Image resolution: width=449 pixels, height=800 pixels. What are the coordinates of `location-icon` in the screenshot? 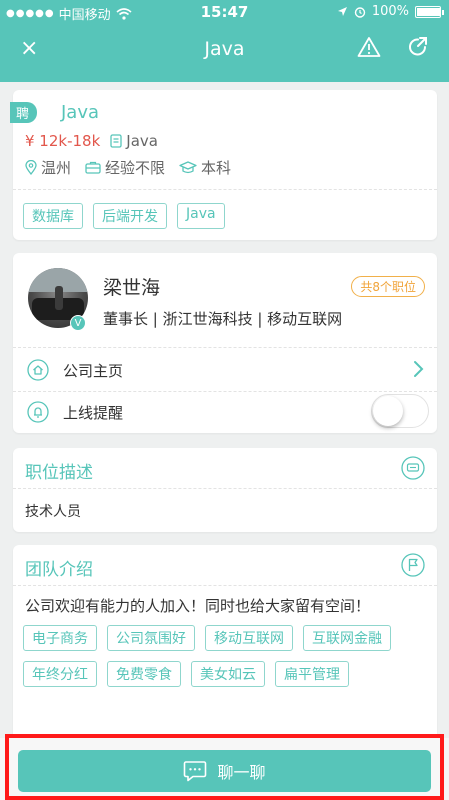 It's located at (31, 167).